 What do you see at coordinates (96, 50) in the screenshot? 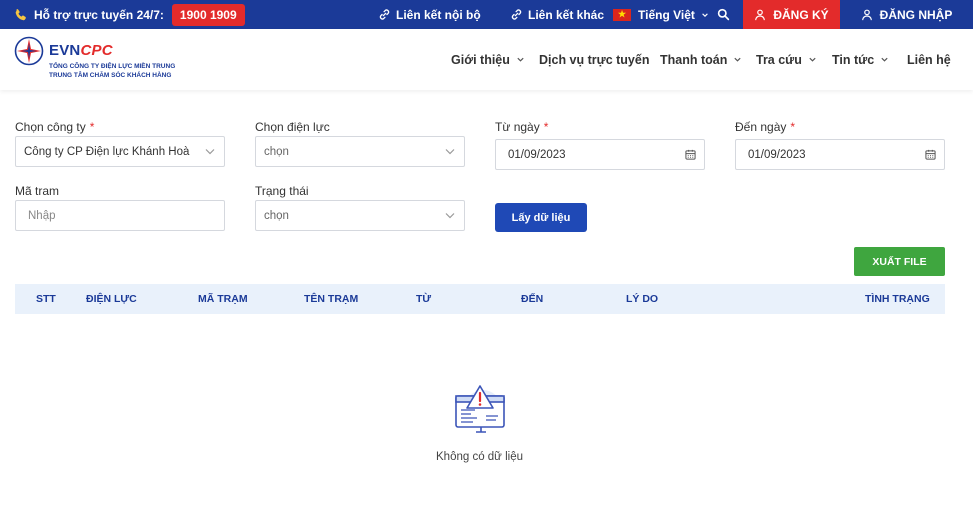
I see `logo-cpc-text: CPC` at bounding box center [96, 50].